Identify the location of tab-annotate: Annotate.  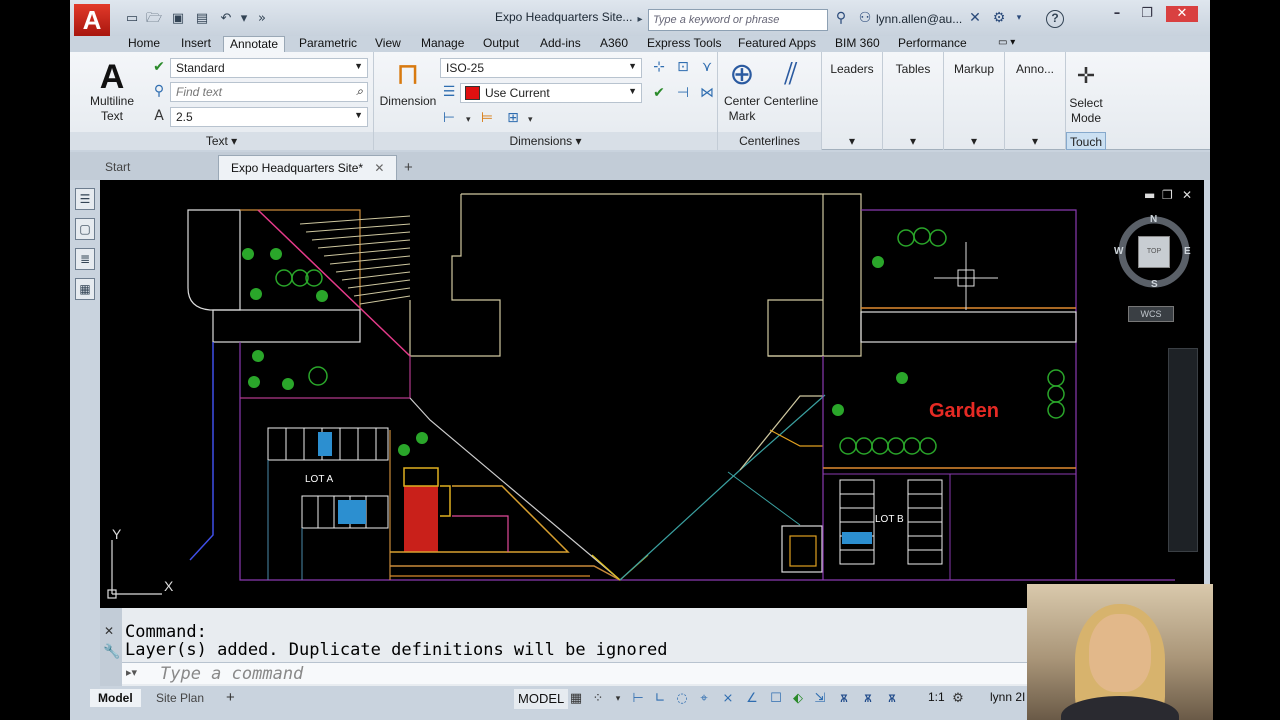
(254, 44).